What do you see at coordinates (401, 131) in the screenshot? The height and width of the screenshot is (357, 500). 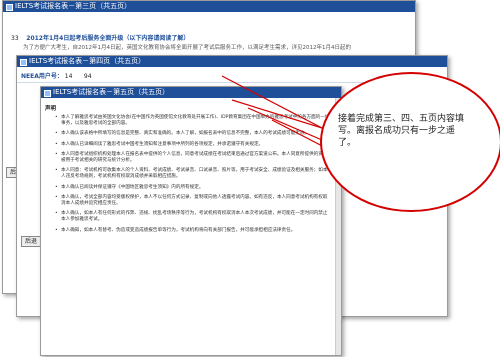 I see `callout-text: 接着完成第三、四、五页内容填写。离报名成功只有一步之遥了。` at bounding box center [401, 131].